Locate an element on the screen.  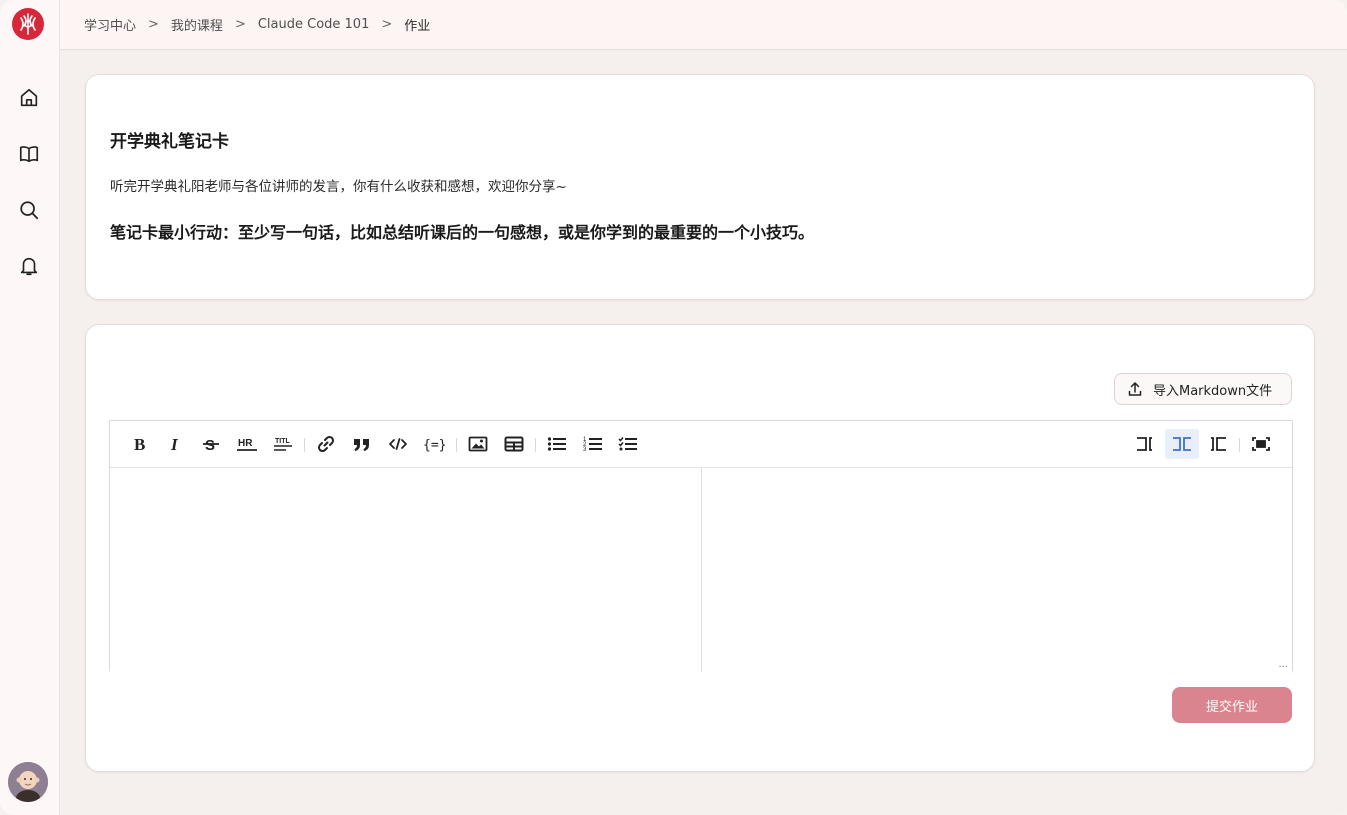
hr-icon: HR is located at coordinates (247, 444).